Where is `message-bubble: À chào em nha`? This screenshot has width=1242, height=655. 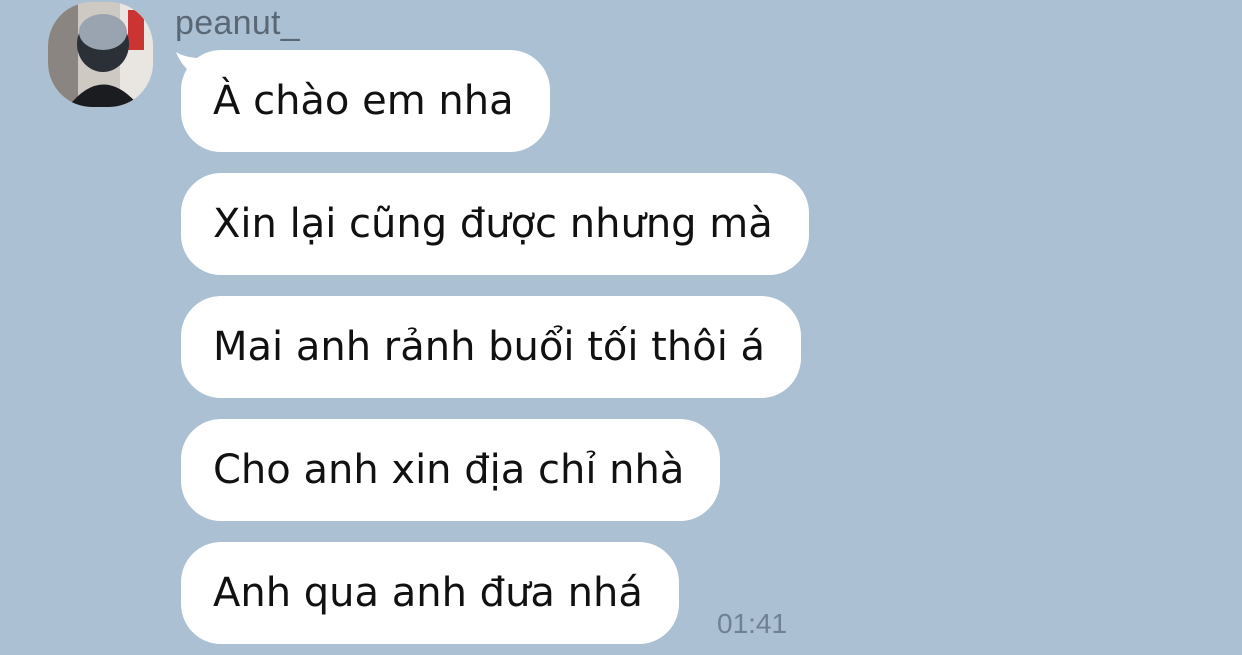 message-bubble: À chào em nha is located at coordinates (365, 101).